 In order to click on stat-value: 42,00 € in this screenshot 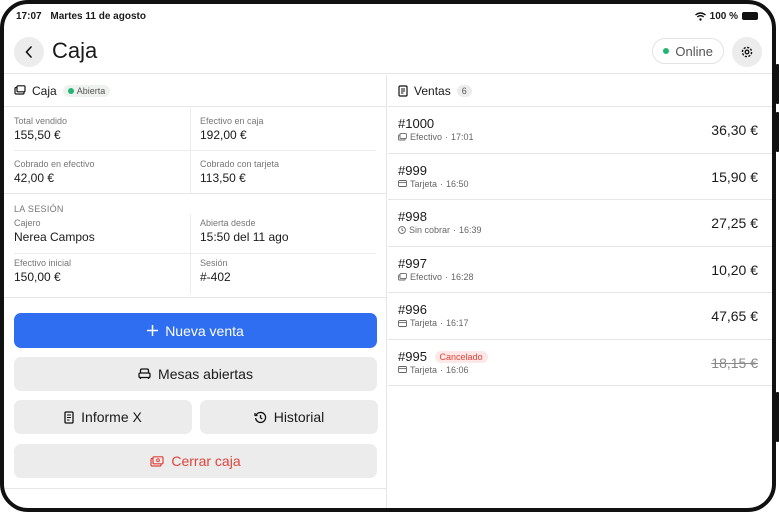, I will do `click(34, 178)`.